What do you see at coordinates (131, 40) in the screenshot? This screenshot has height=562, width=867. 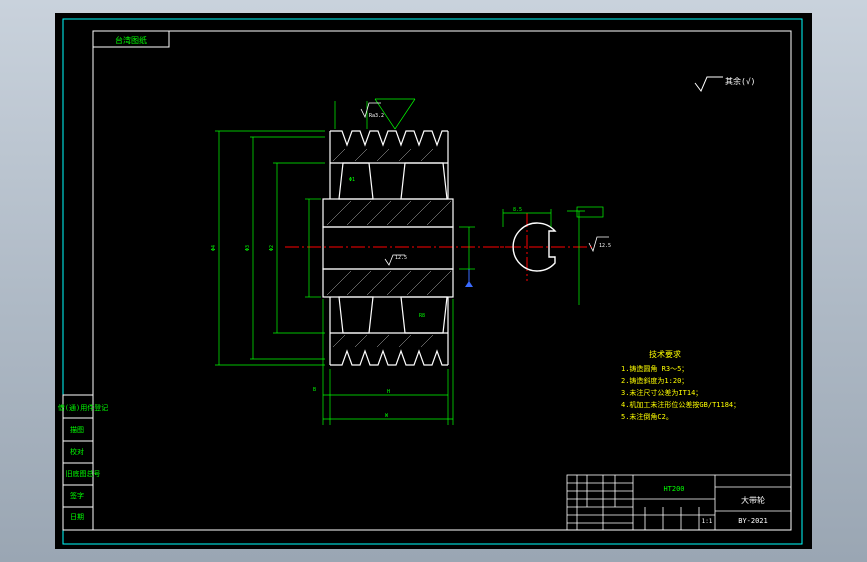 I see `corner-label: 台湾图纸` at bounding box center [131, 40].